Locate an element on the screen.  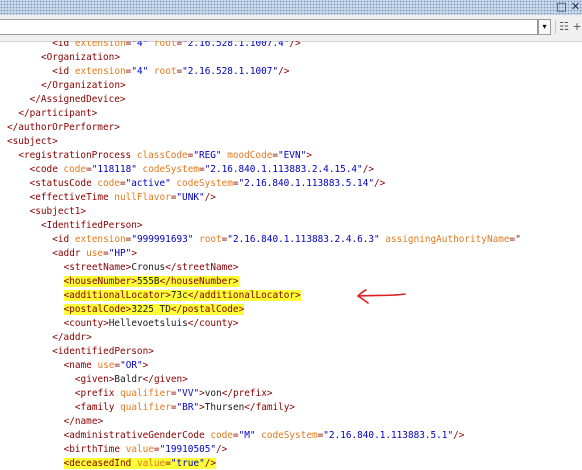
xml-tag: </authorOrPerformer> is located at coordinates (63, 127).